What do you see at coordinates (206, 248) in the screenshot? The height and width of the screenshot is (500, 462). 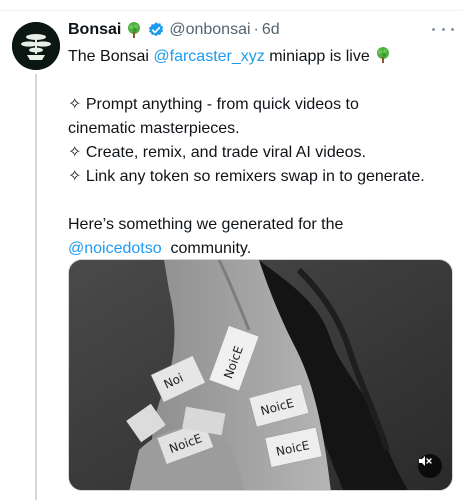 I see `para2-after: community.` at bounding box center [206, 248].